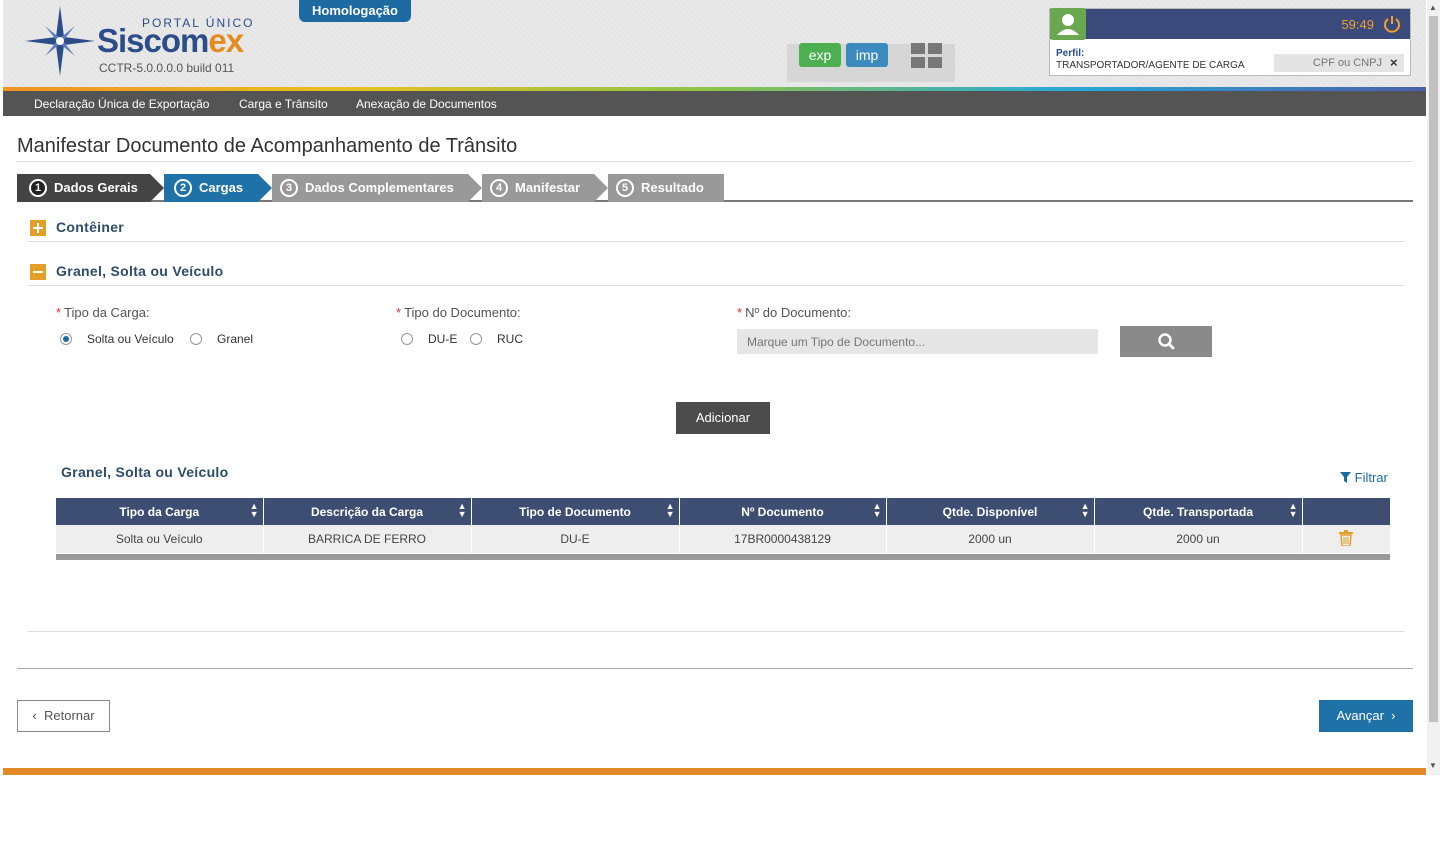 The height and width of the screenshot is (860, 1440). Describe the element at coordinates (160, 539) in the screenshot. I see `cell-tipo-carga: Solta ou Veículo` at that location.